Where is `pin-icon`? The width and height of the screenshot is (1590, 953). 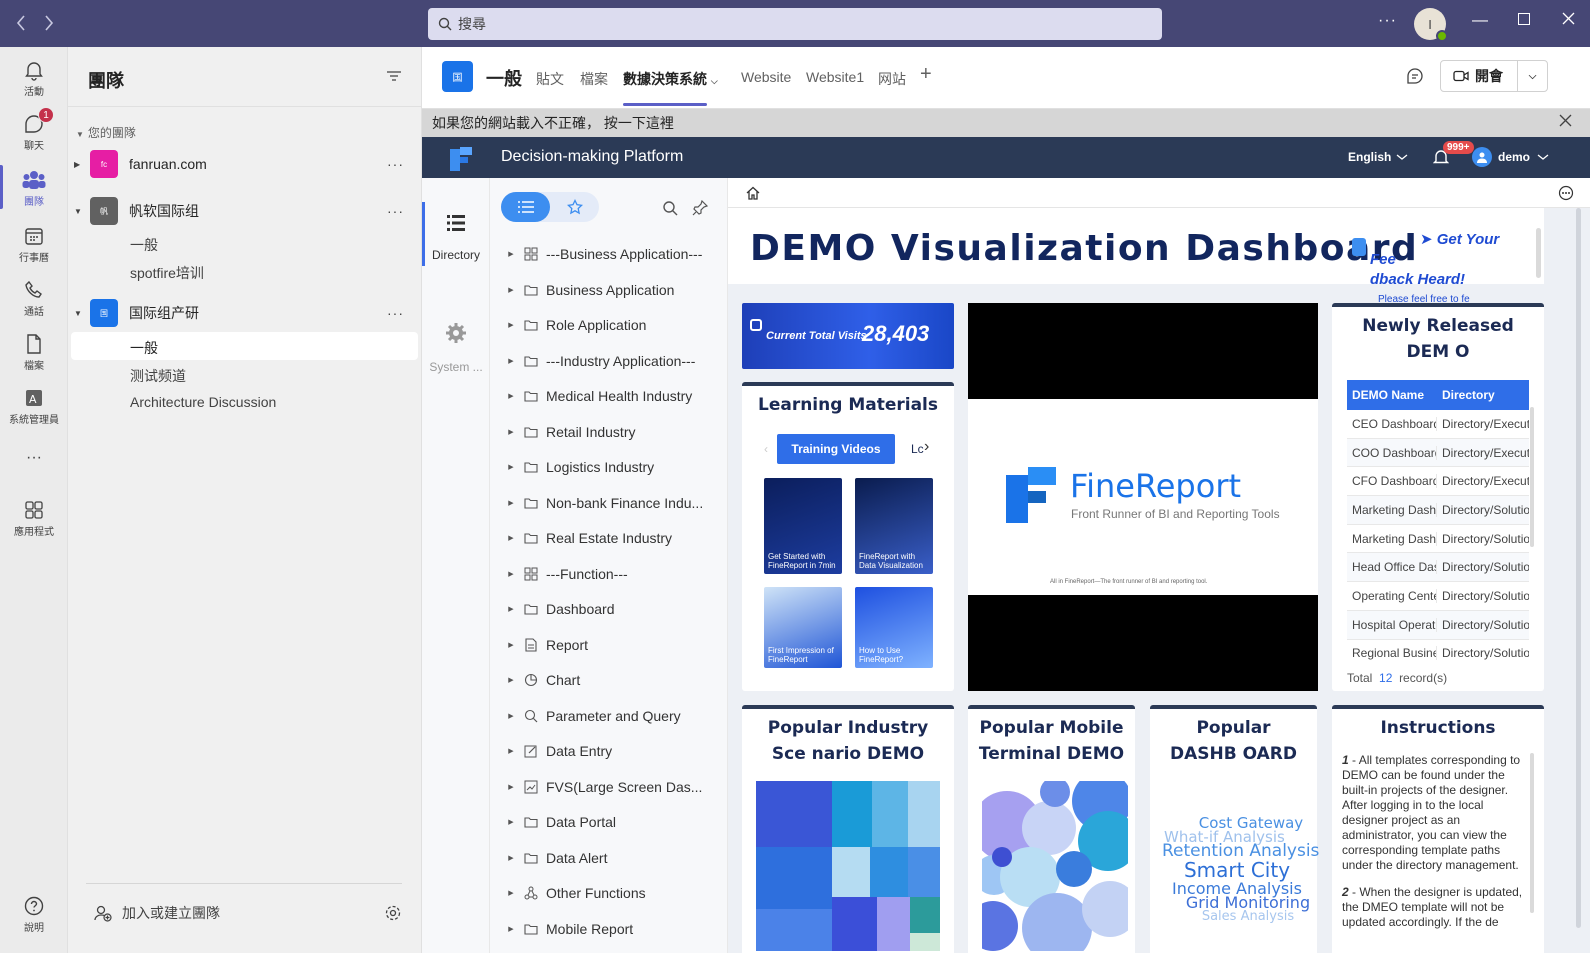 pin-icon is located at coordinates (700, 209).